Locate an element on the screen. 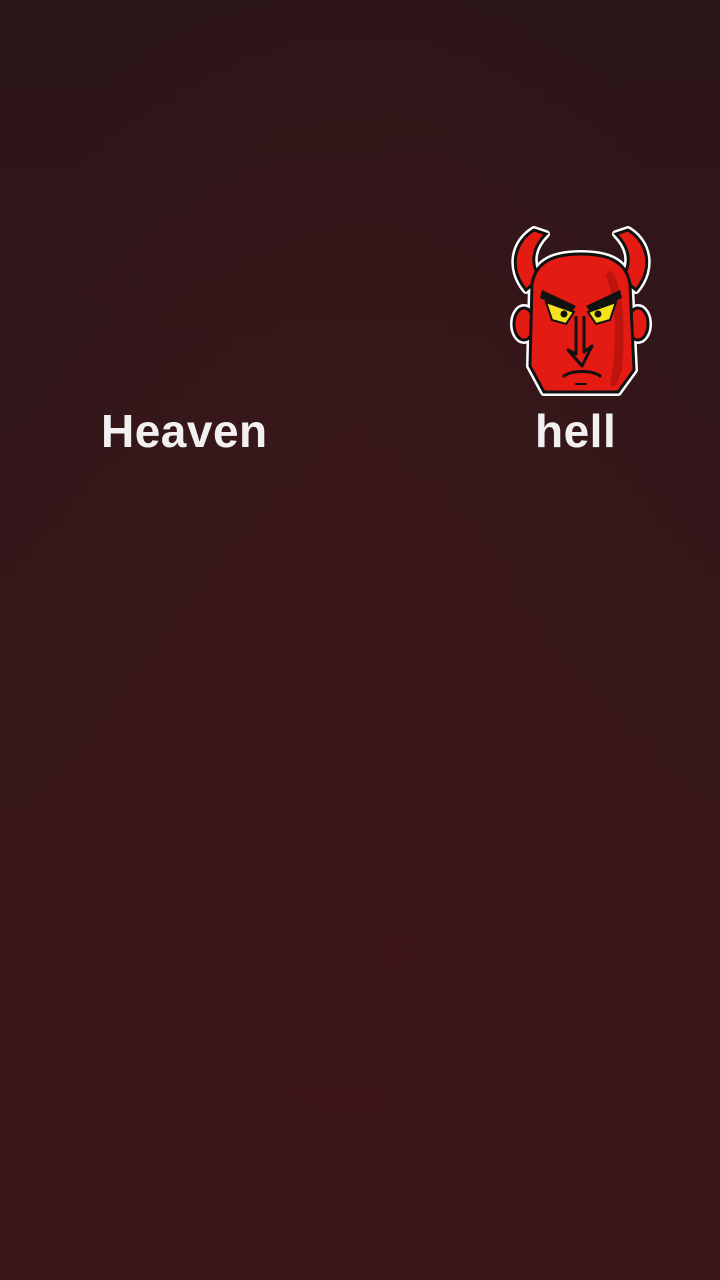 The width and height of the screenshot is (720, 1280). devil-face-icon is located at coordinates (581, 311).